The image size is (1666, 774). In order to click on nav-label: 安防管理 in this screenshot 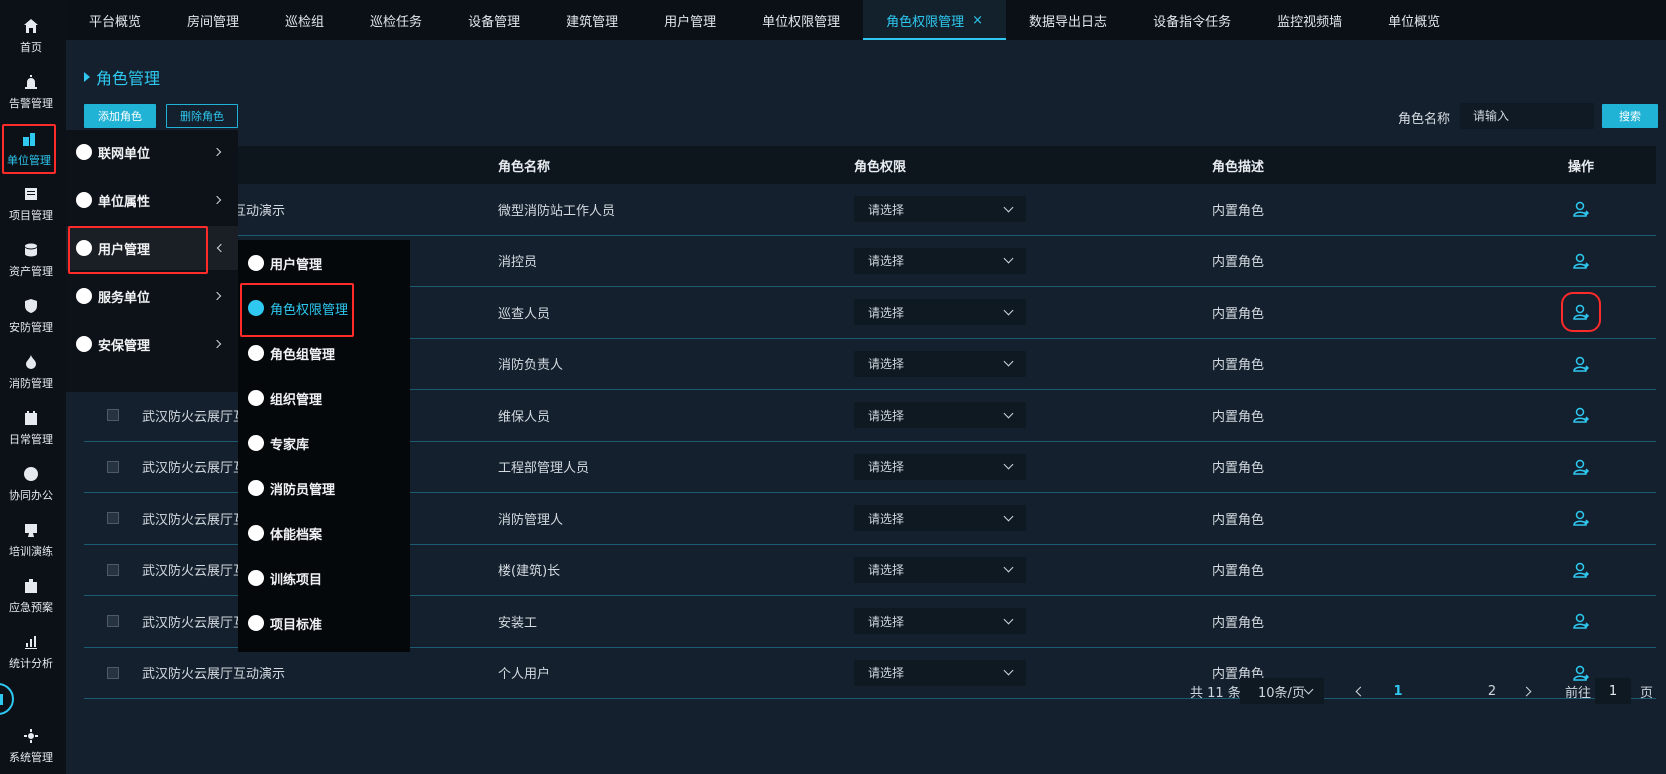, I will do `click(31, 327)`.